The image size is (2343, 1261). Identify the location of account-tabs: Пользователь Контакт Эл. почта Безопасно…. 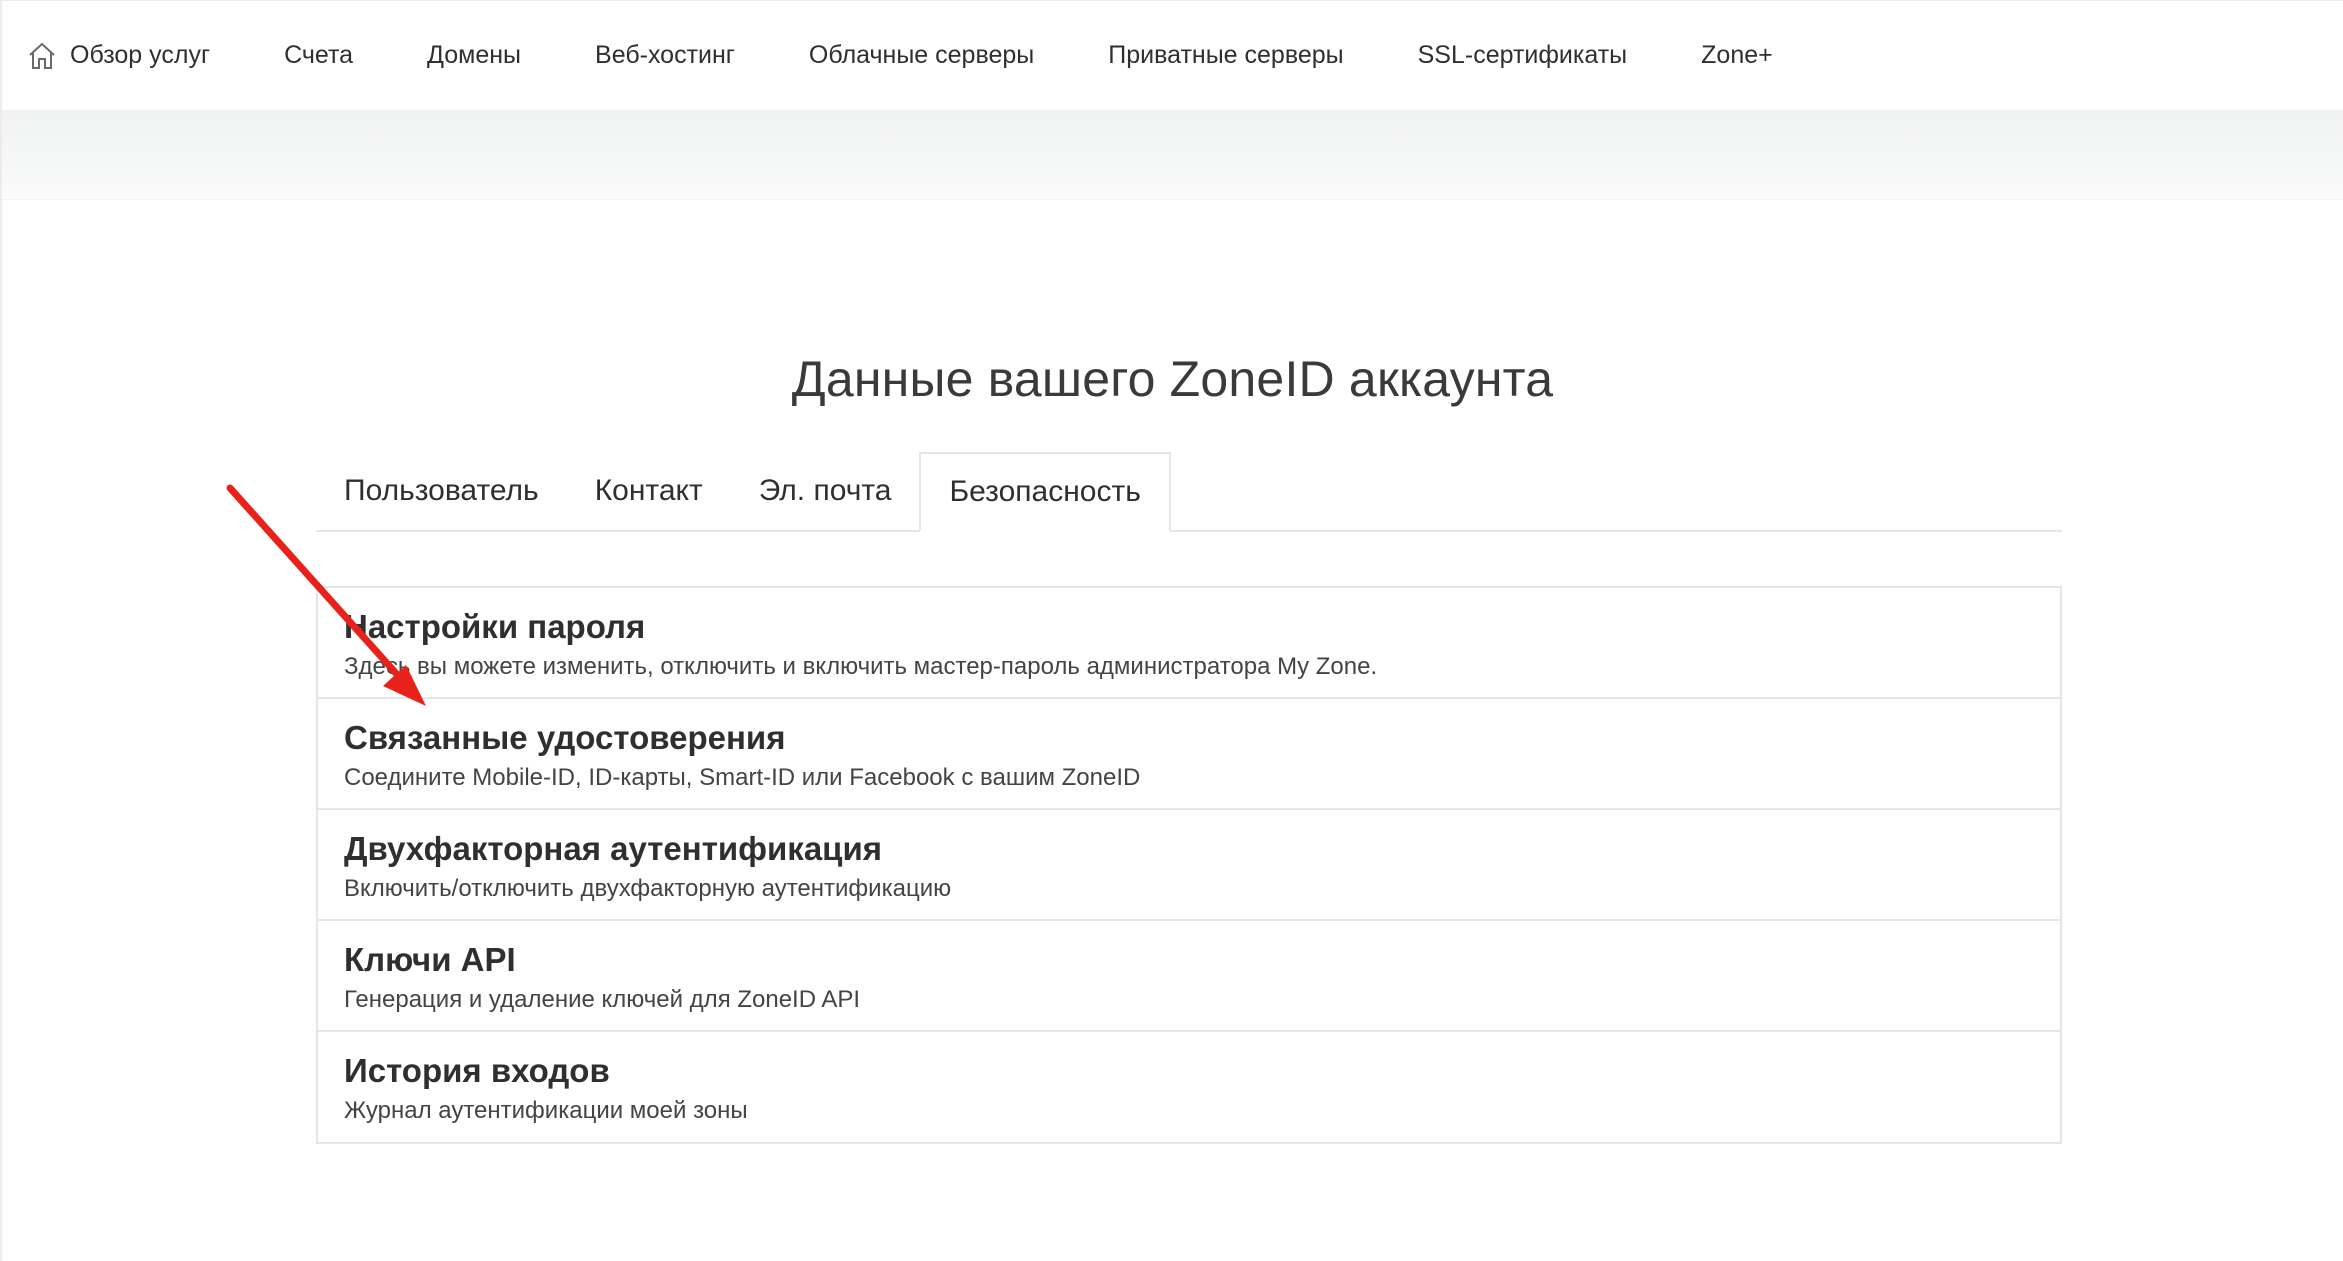
(1189, 492).